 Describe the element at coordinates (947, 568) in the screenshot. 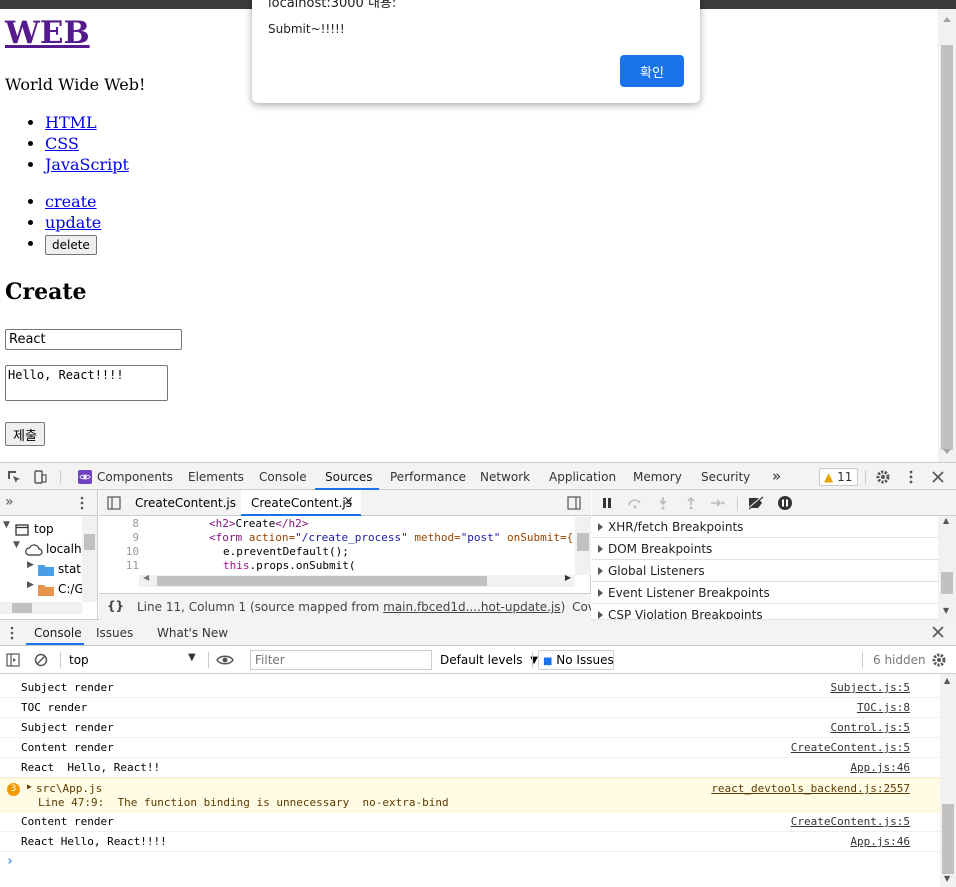

I see `debugger-sidebar-scrollbar: ▲ ▼` at that location.